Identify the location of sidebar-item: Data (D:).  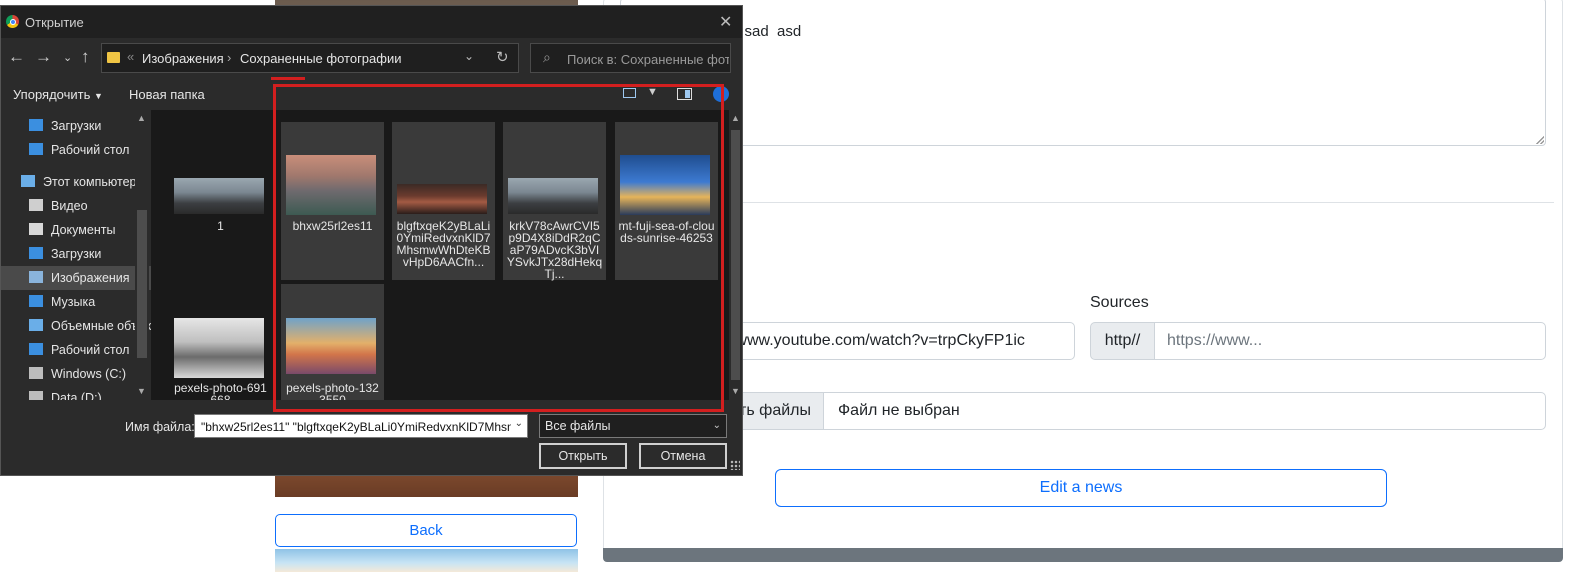
(76, 393).